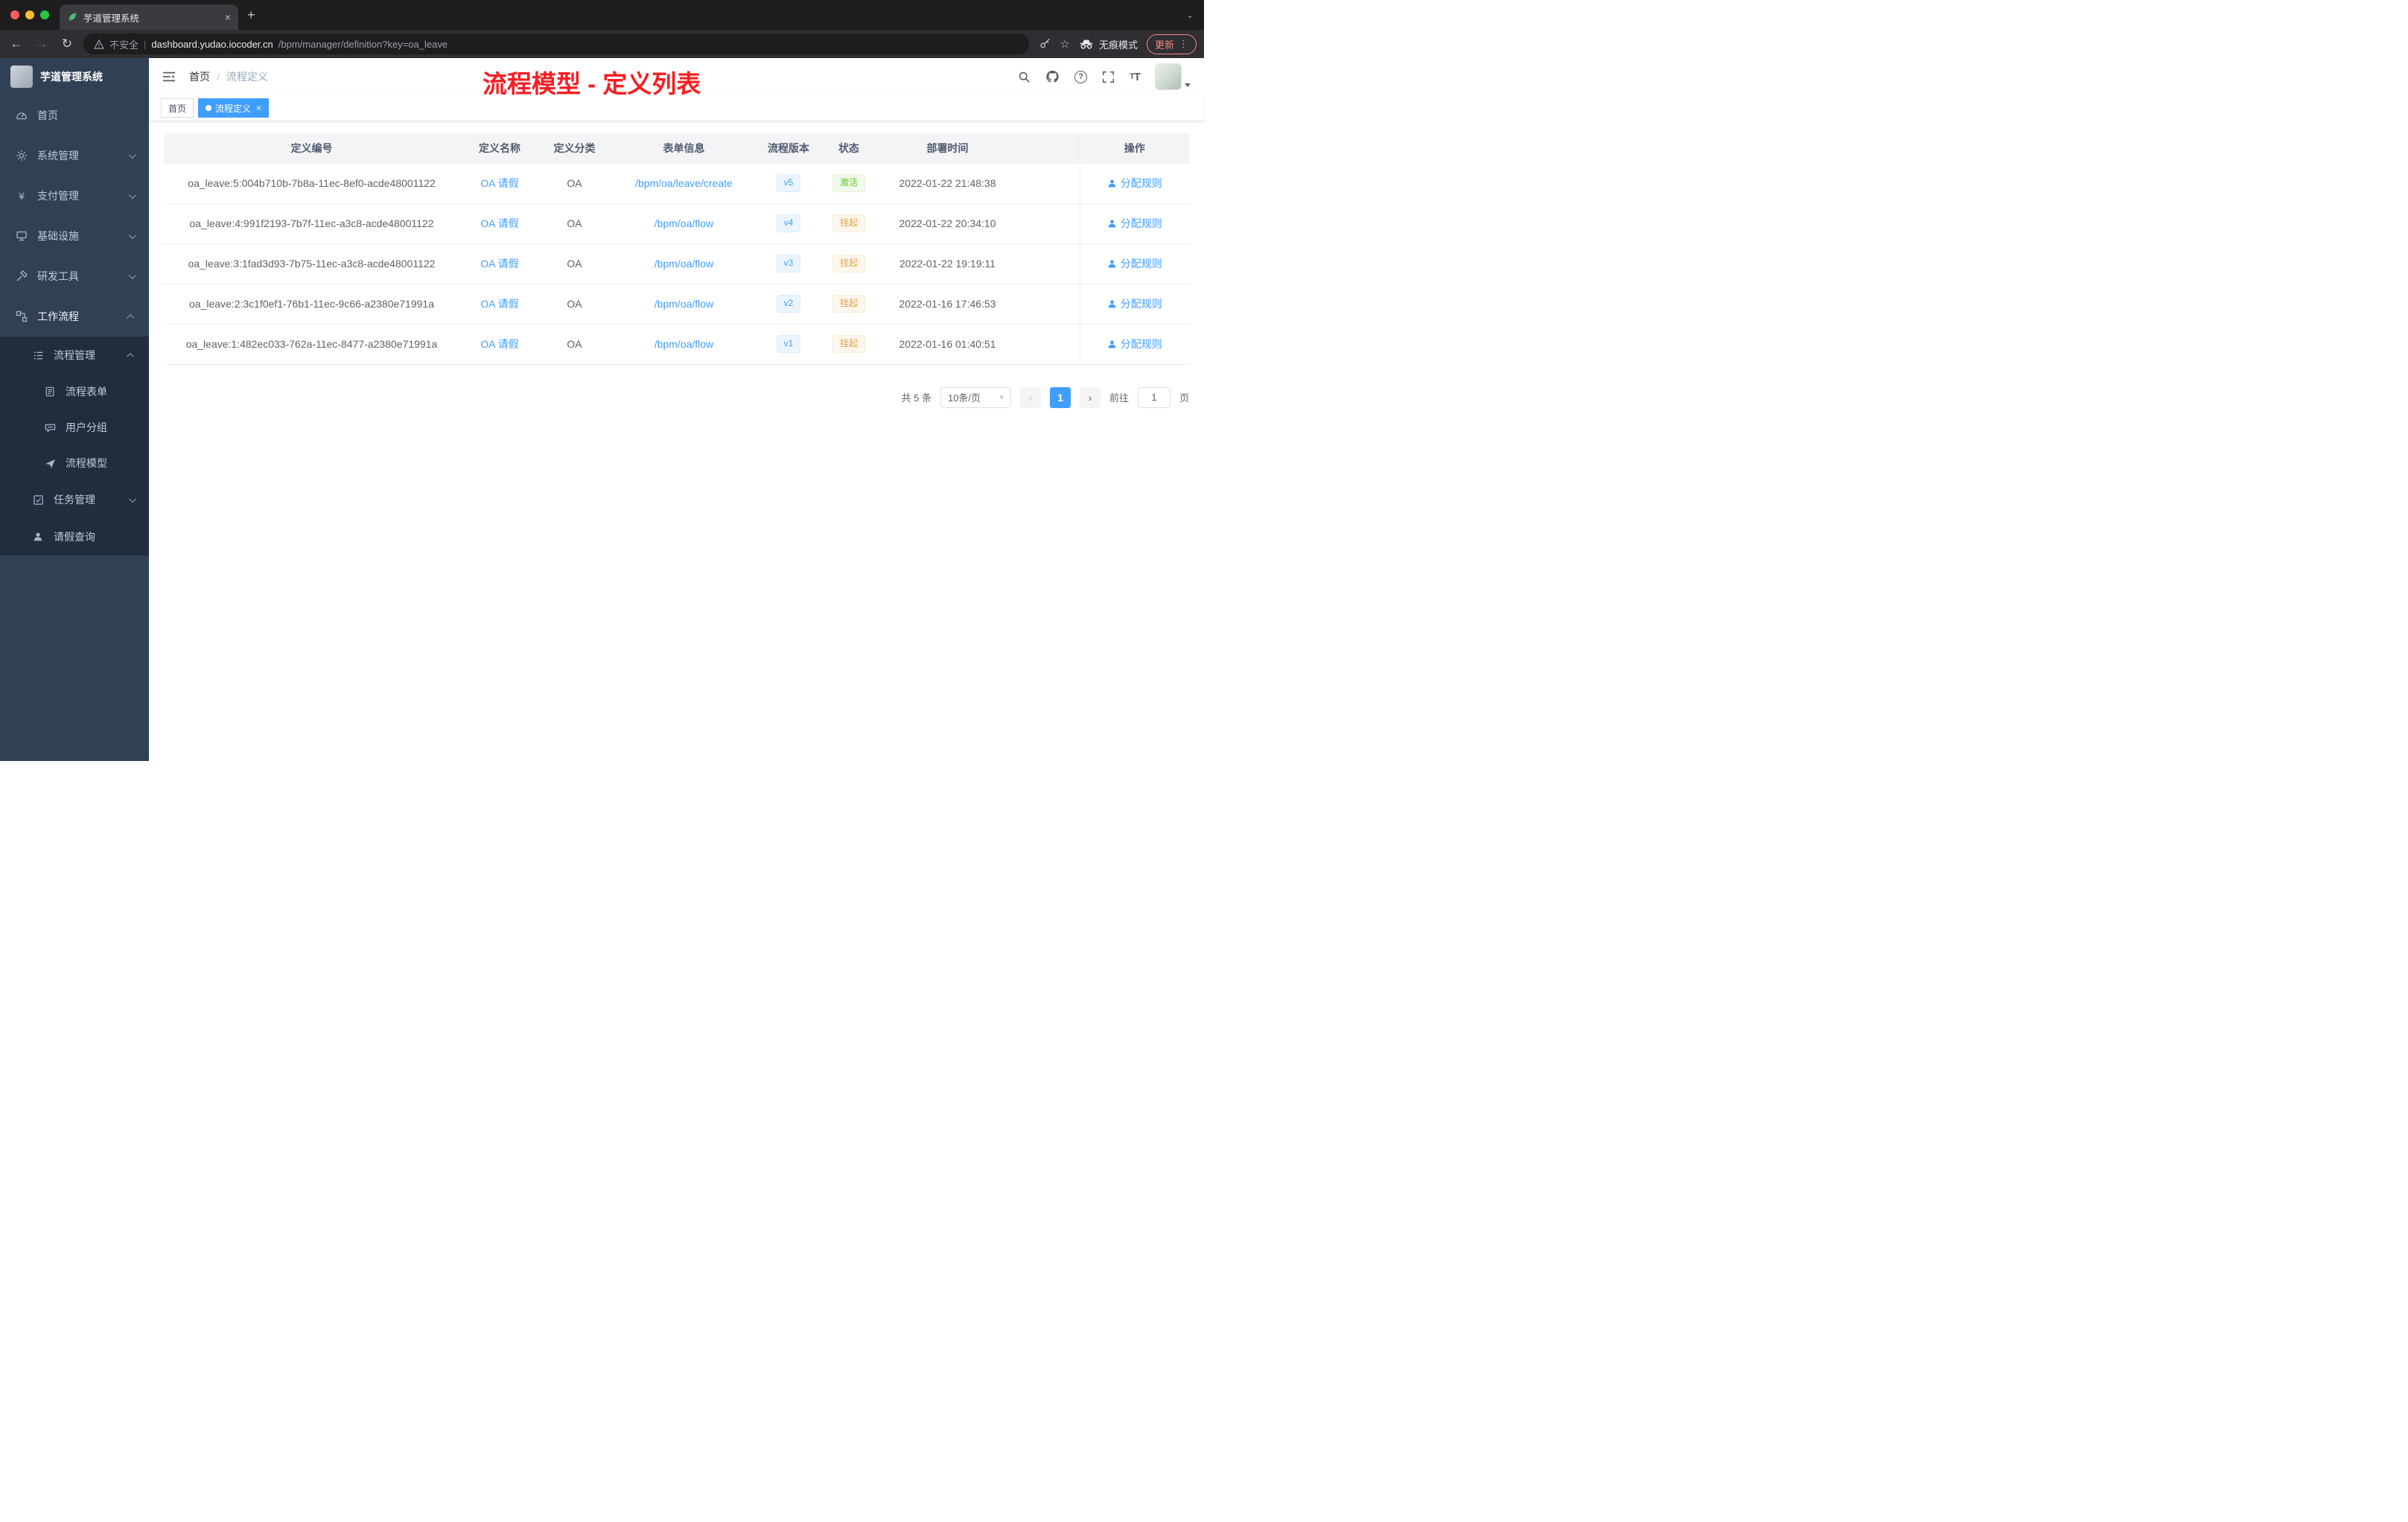 This screenshot has width=2408, height=1522. I want to click on sidebar-item-label: 请假查询, so click(74, 537).